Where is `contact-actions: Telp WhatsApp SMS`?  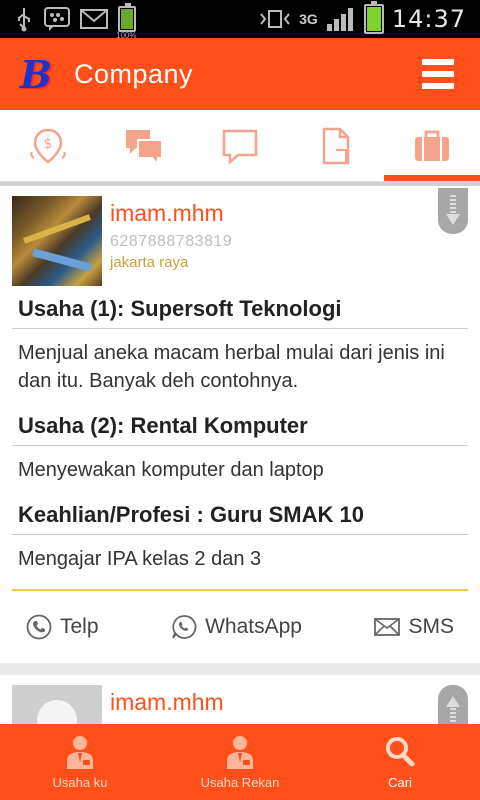 contact-actions: Telp WhatsApp SMS is located at coordinates (240, 626).